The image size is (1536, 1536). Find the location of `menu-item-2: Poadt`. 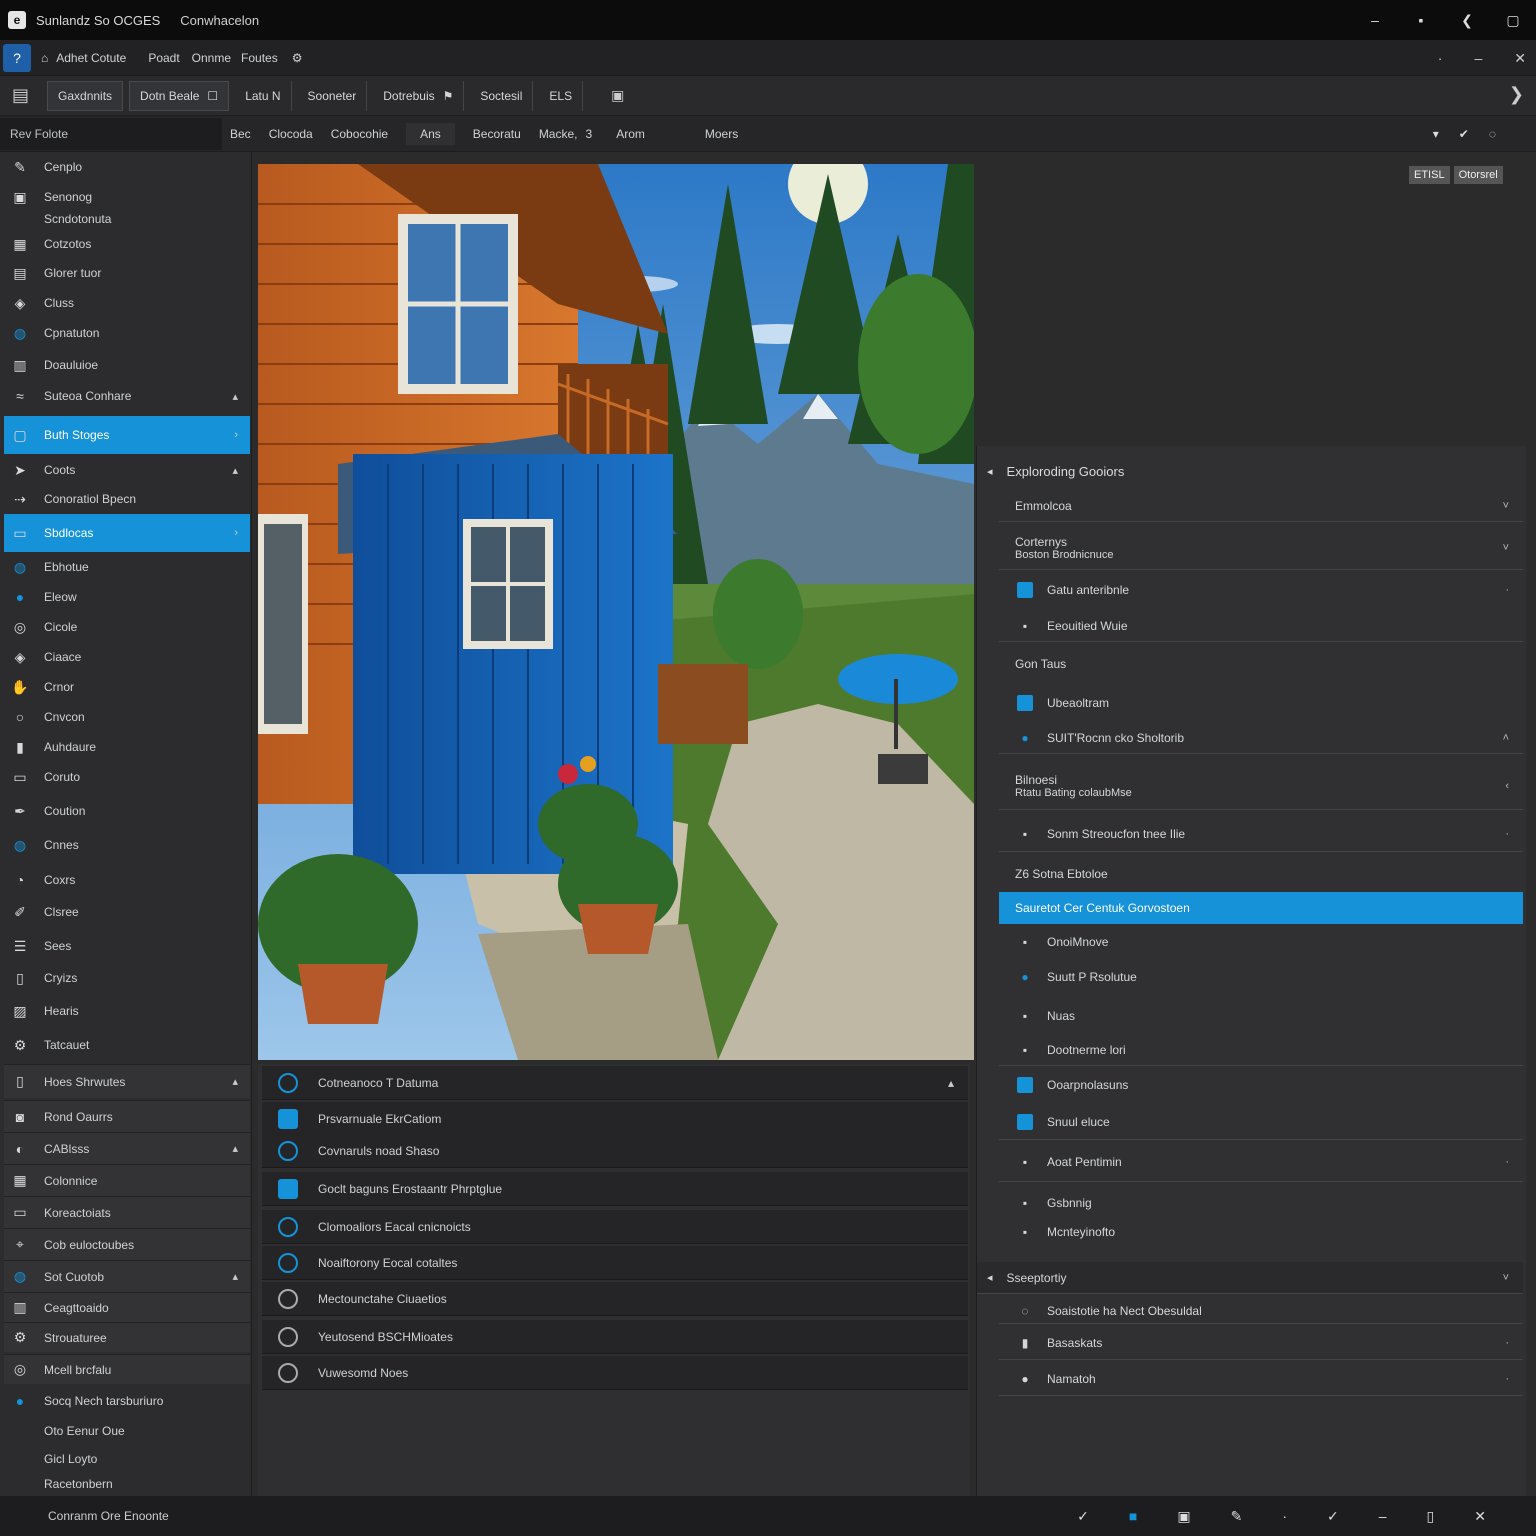

menu-item-2: Poadt is located at coordinates (163, 58).